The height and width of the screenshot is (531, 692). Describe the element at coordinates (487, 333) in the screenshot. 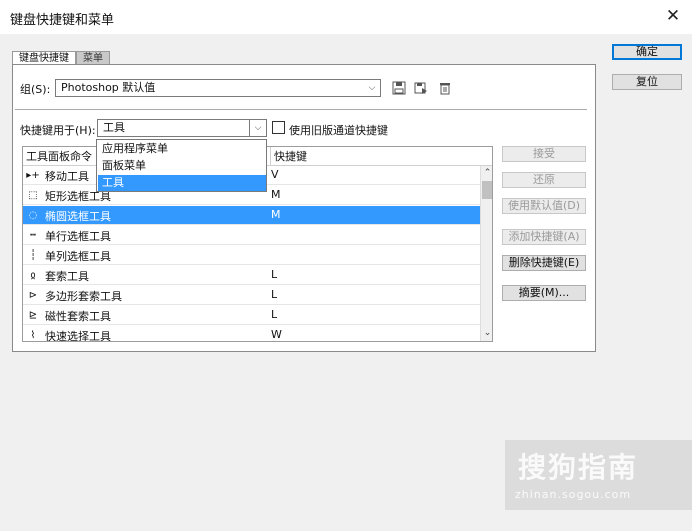

I see `scroll-down-icon: ⌄` at that location.